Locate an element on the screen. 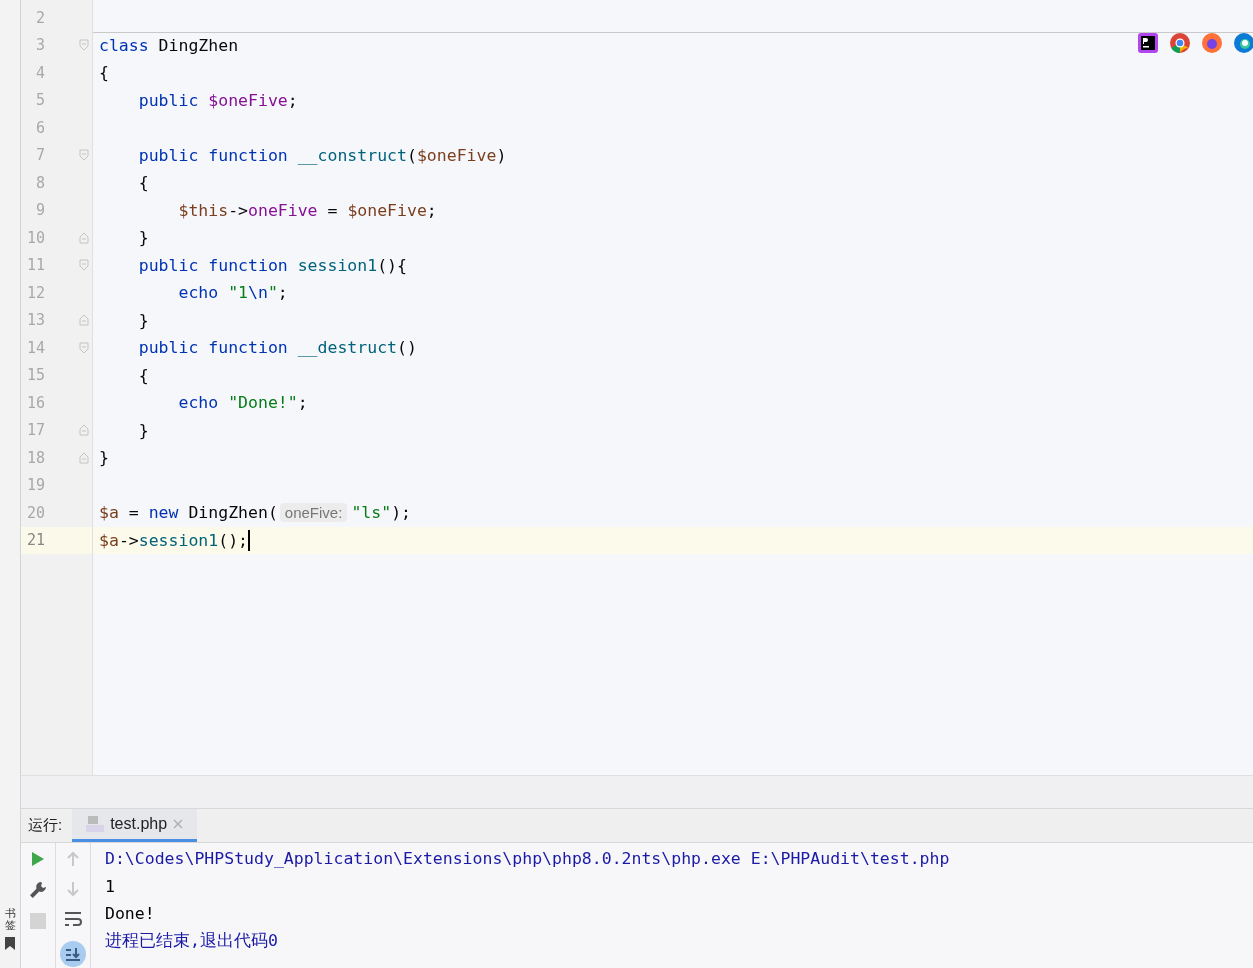  edge-browser-icon is located at coordinates (1243, 43).